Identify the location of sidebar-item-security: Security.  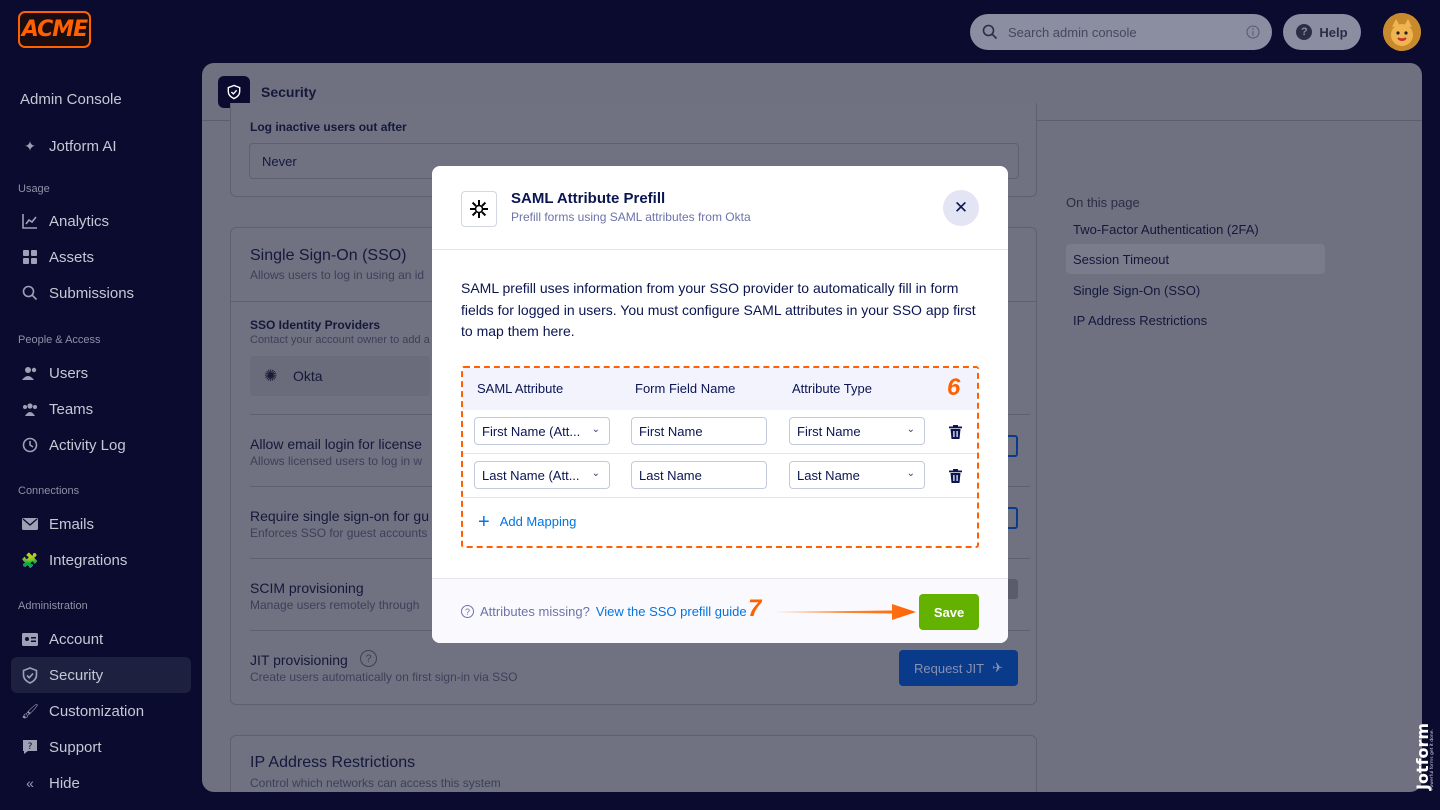
(101, 675).